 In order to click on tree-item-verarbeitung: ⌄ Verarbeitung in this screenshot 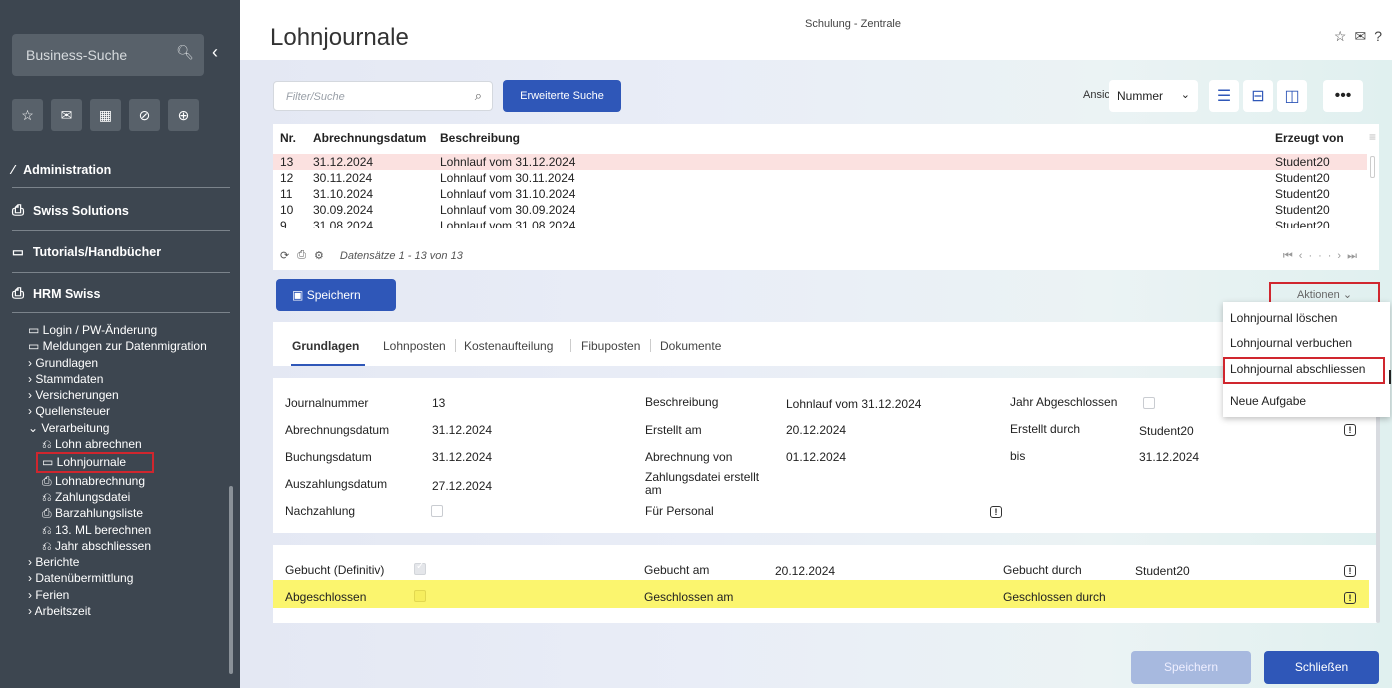, I will do `click(128, 428)`.